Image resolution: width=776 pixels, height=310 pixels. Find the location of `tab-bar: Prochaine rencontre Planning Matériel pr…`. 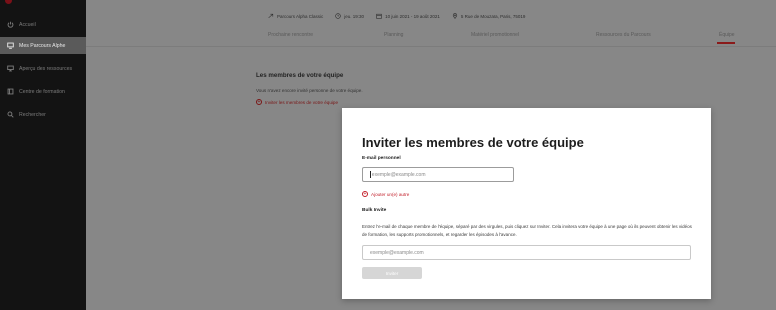

tab-bar: Prochaine rencontre Planning Matériel pr… is located at coordinates (431, 39).